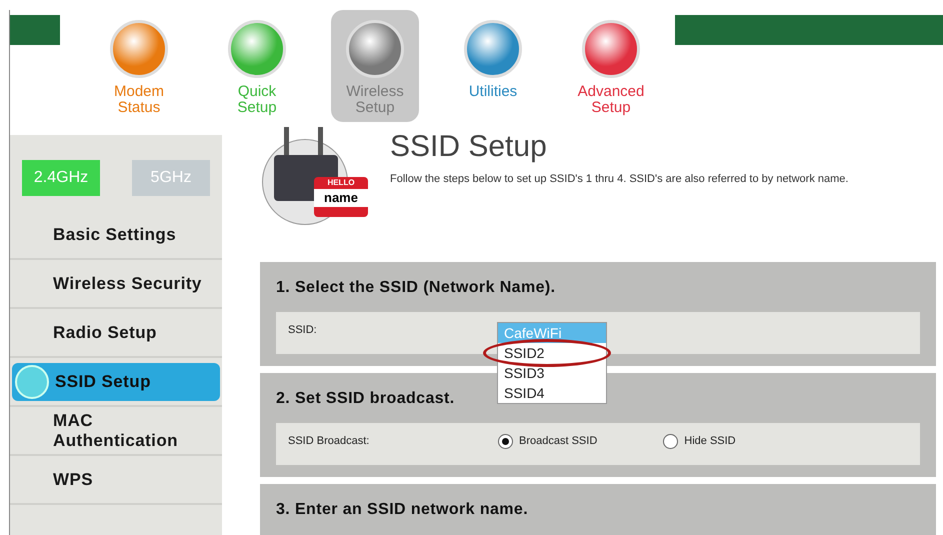 The width and height of the screenshot is (943, 535). I want to click on listbox-option: SSID3, so click(552, 373).